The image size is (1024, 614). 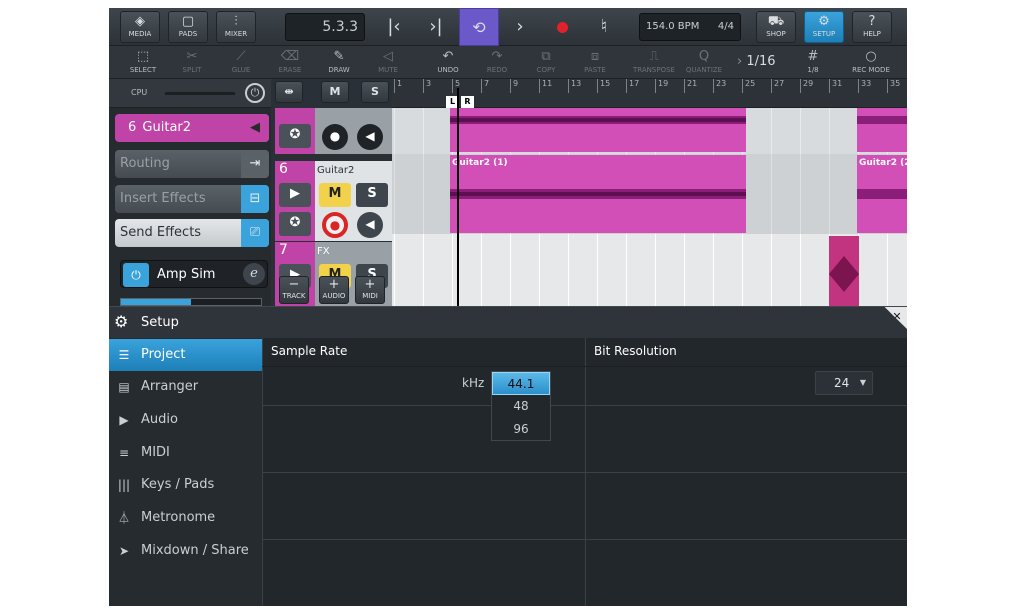 I want to click on send-effects-button: Send Effects ⎚, so click(x=192, y=233).